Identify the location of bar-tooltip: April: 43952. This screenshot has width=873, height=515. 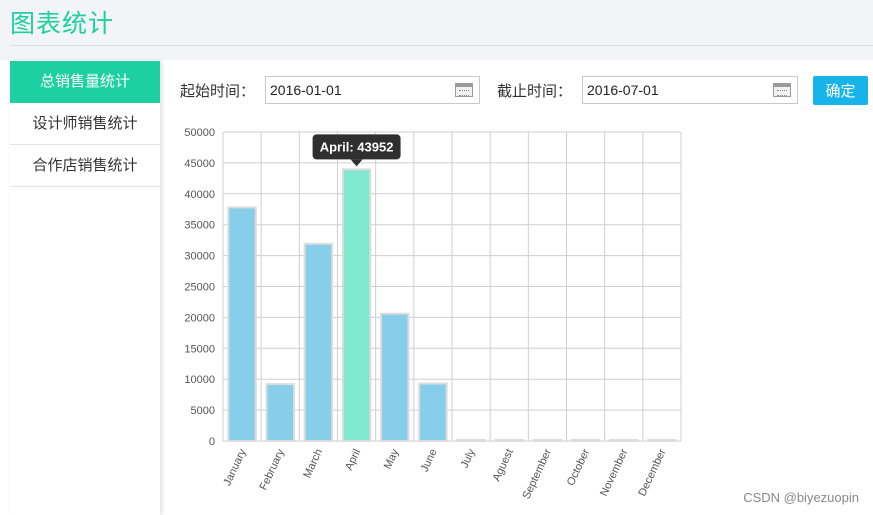
(356, 150).